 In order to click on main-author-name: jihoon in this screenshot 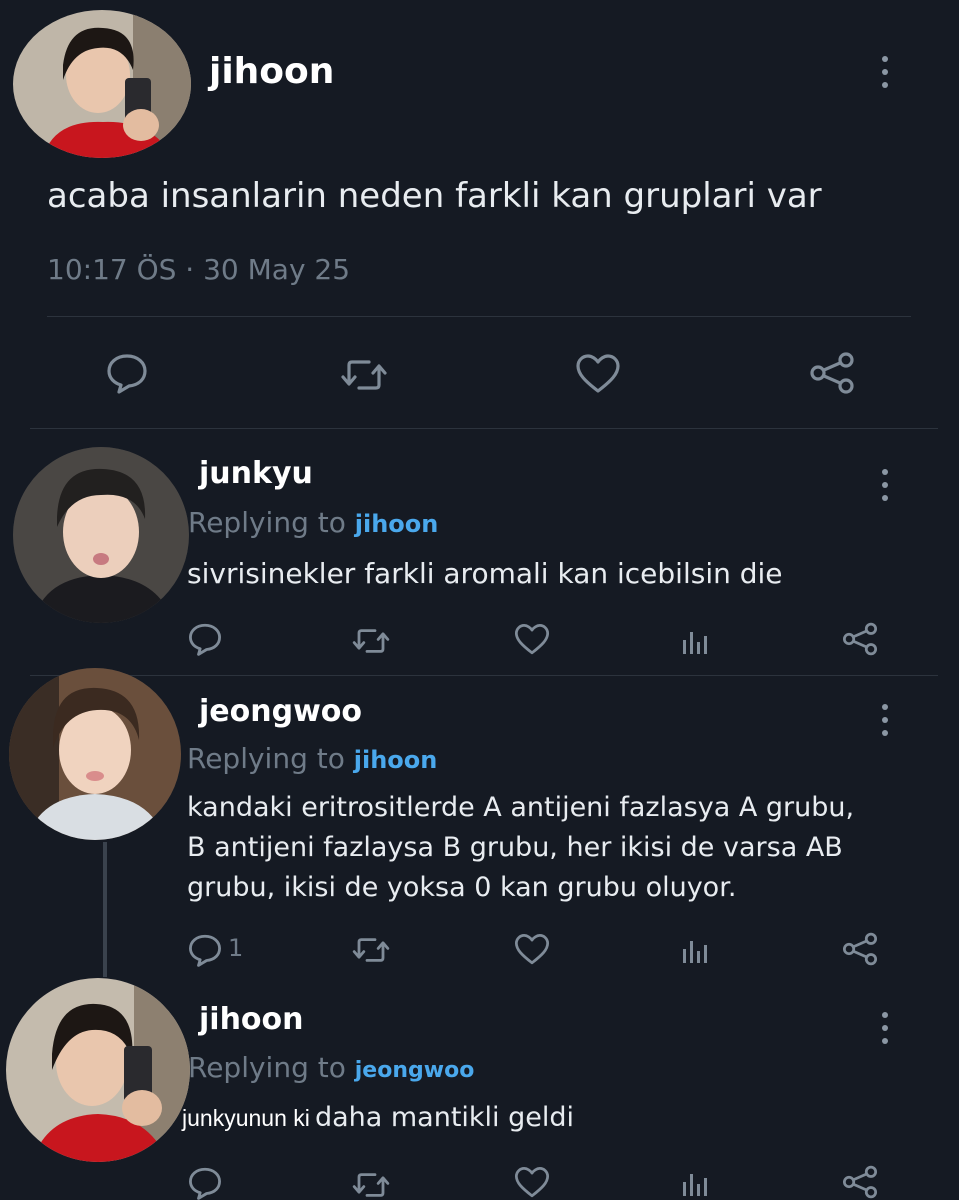, I will do `click(271, 71)`.